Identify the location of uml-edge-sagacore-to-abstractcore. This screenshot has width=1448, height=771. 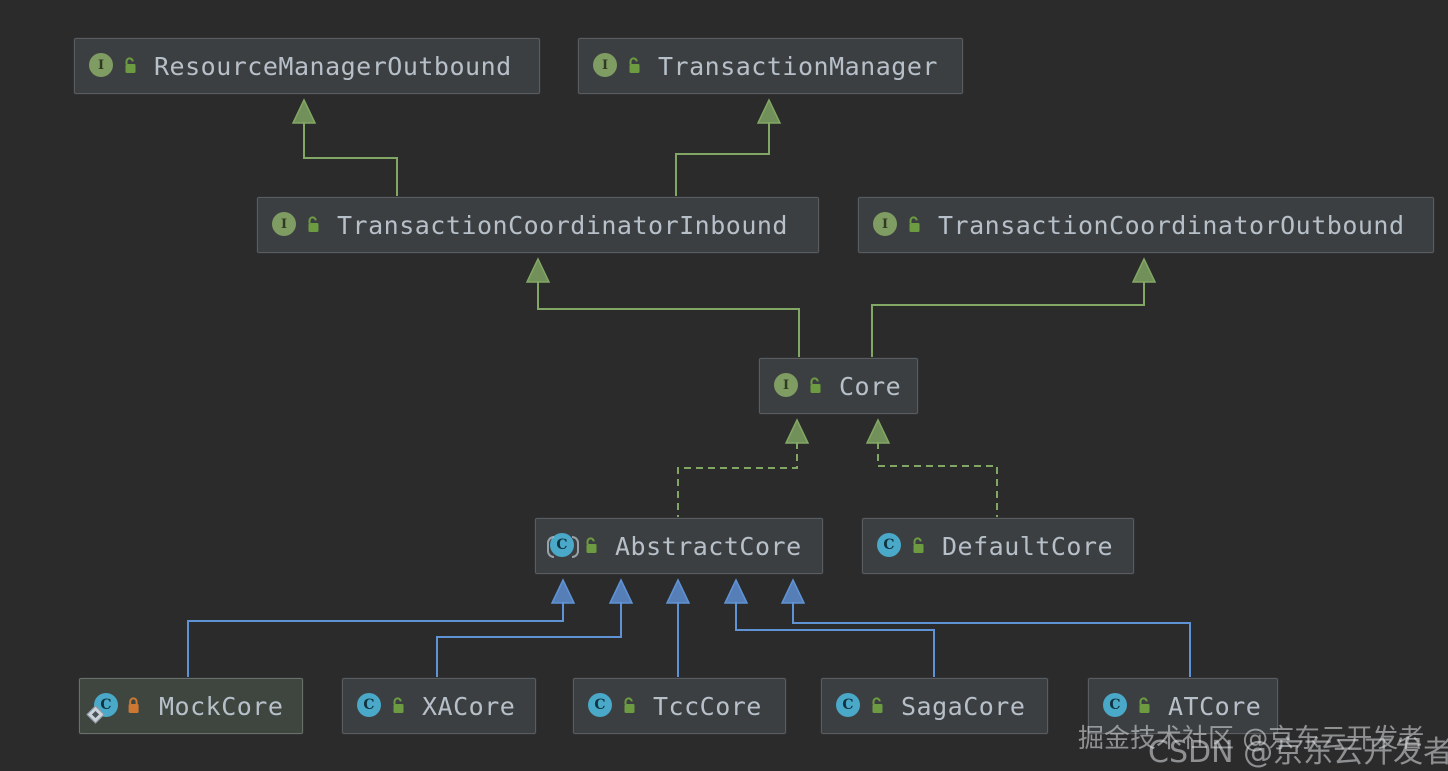
(829, 628).